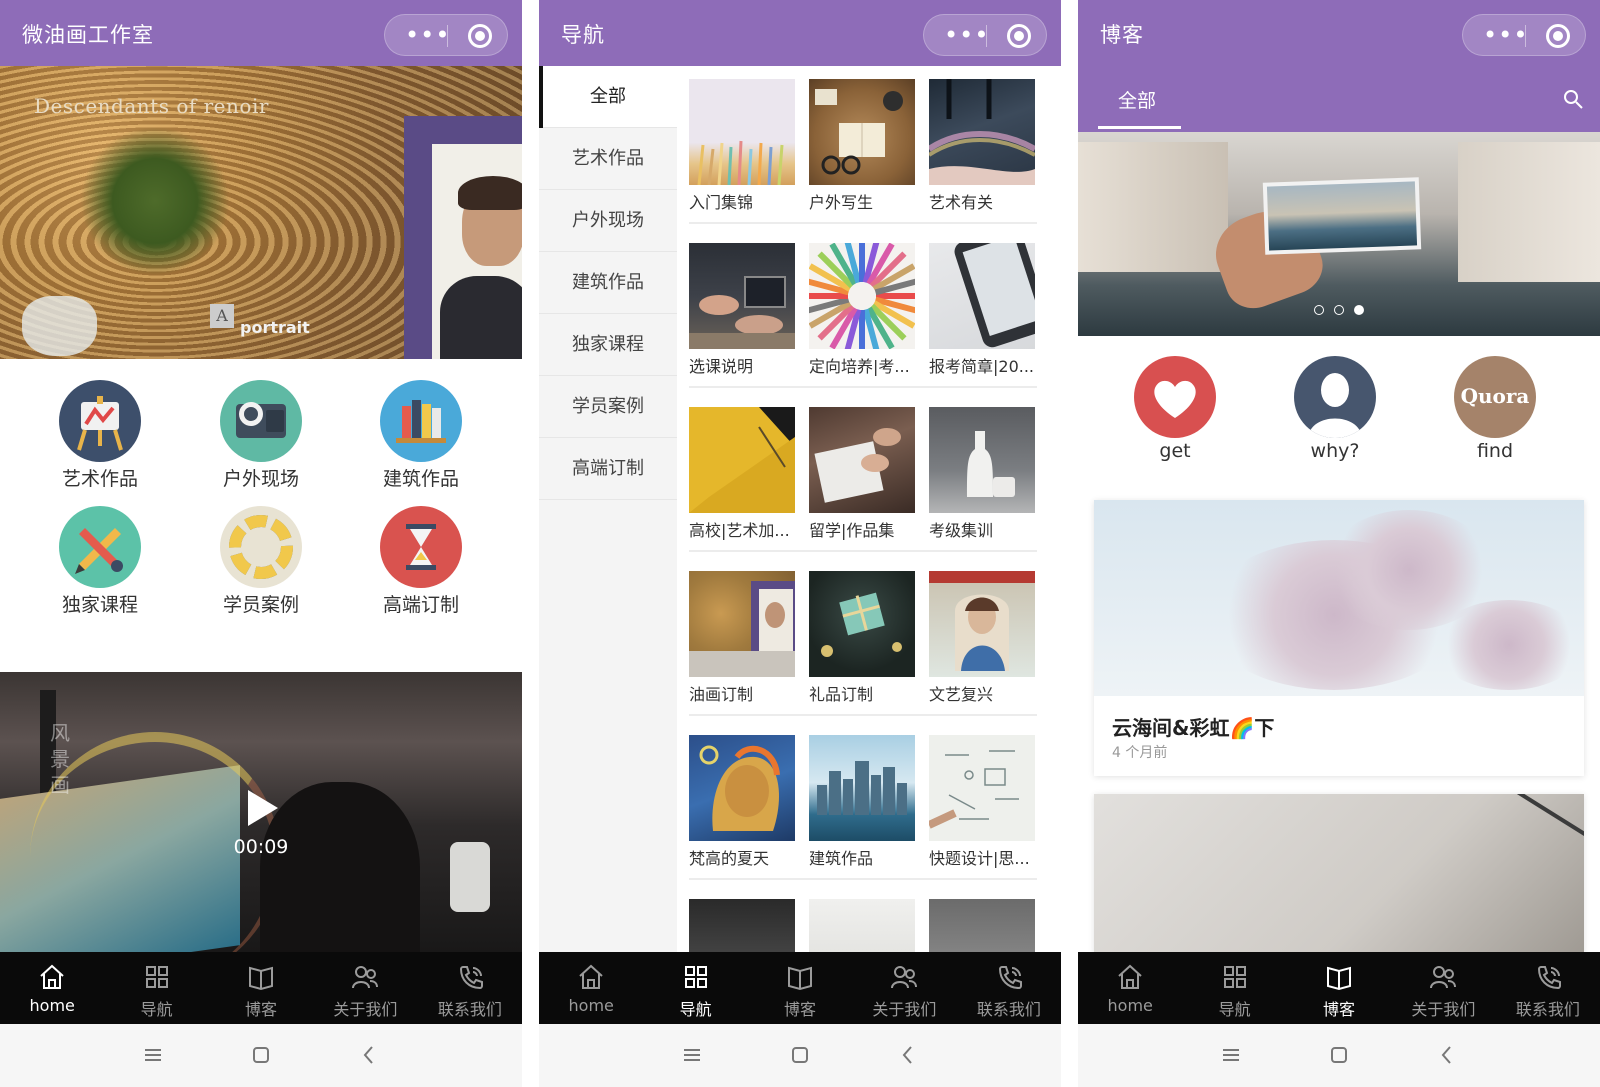 Image resolution: width=1600 pixels, height=1087 pixels. I want to click on video-player: 风景画 00:09, so click(261, 812).